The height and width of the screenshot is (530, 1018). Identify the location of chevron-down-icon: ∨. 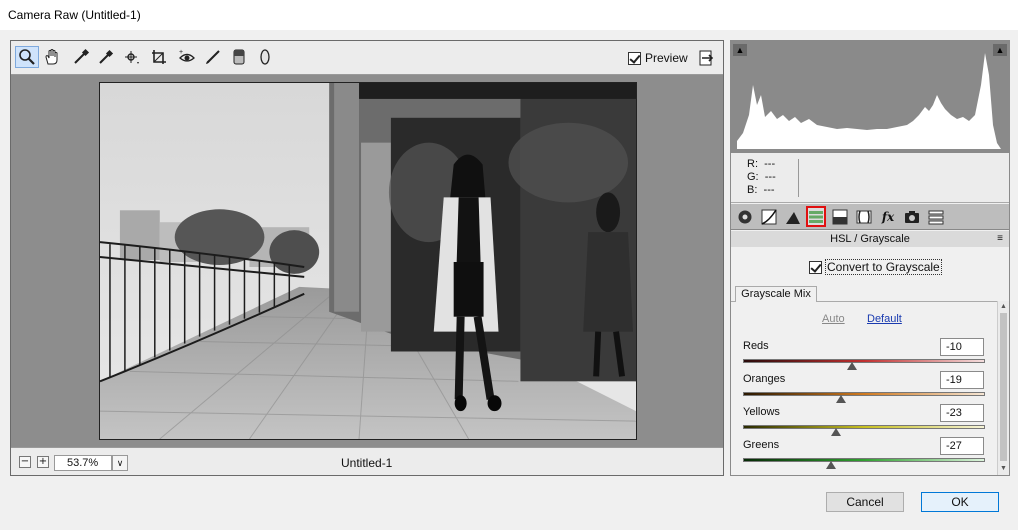
(120, 463).